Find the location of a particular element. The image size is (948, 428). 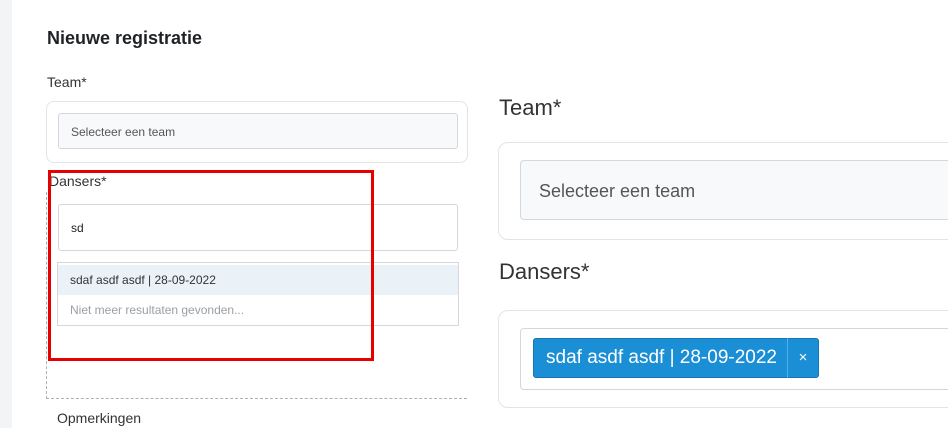

team-label: Team* is located at coordinates (67, 82).